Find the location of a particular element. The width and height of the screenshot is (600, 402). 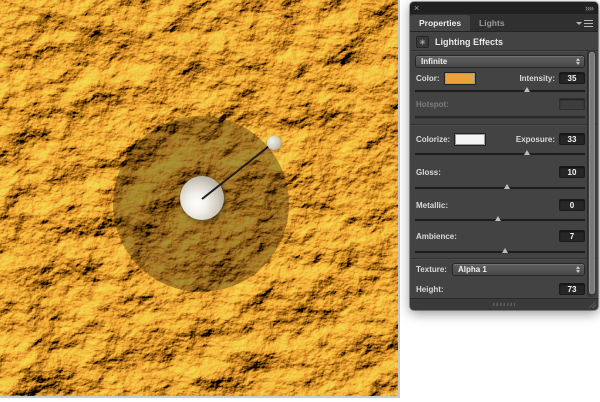

gloss-slider-track is located at coordinates (500, 188).